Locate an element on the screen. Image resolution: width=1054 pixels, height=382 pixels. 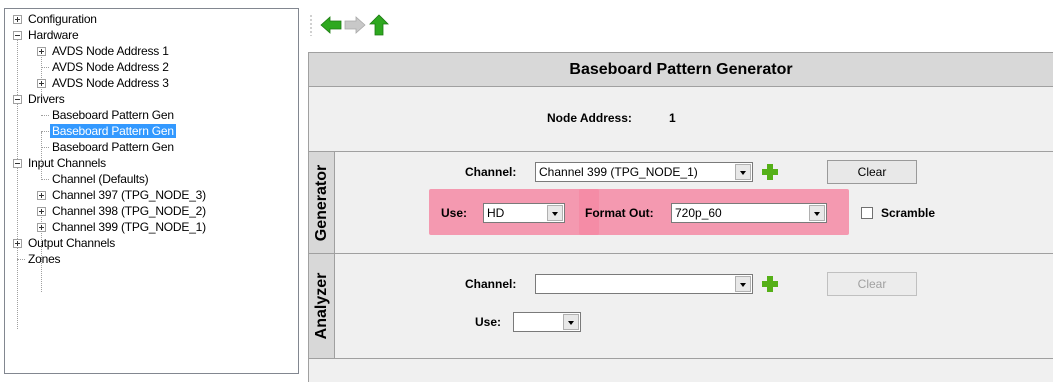
tree-node-avds-node-1: AVDS Node Address 1 is located at coordinates (104, 51).